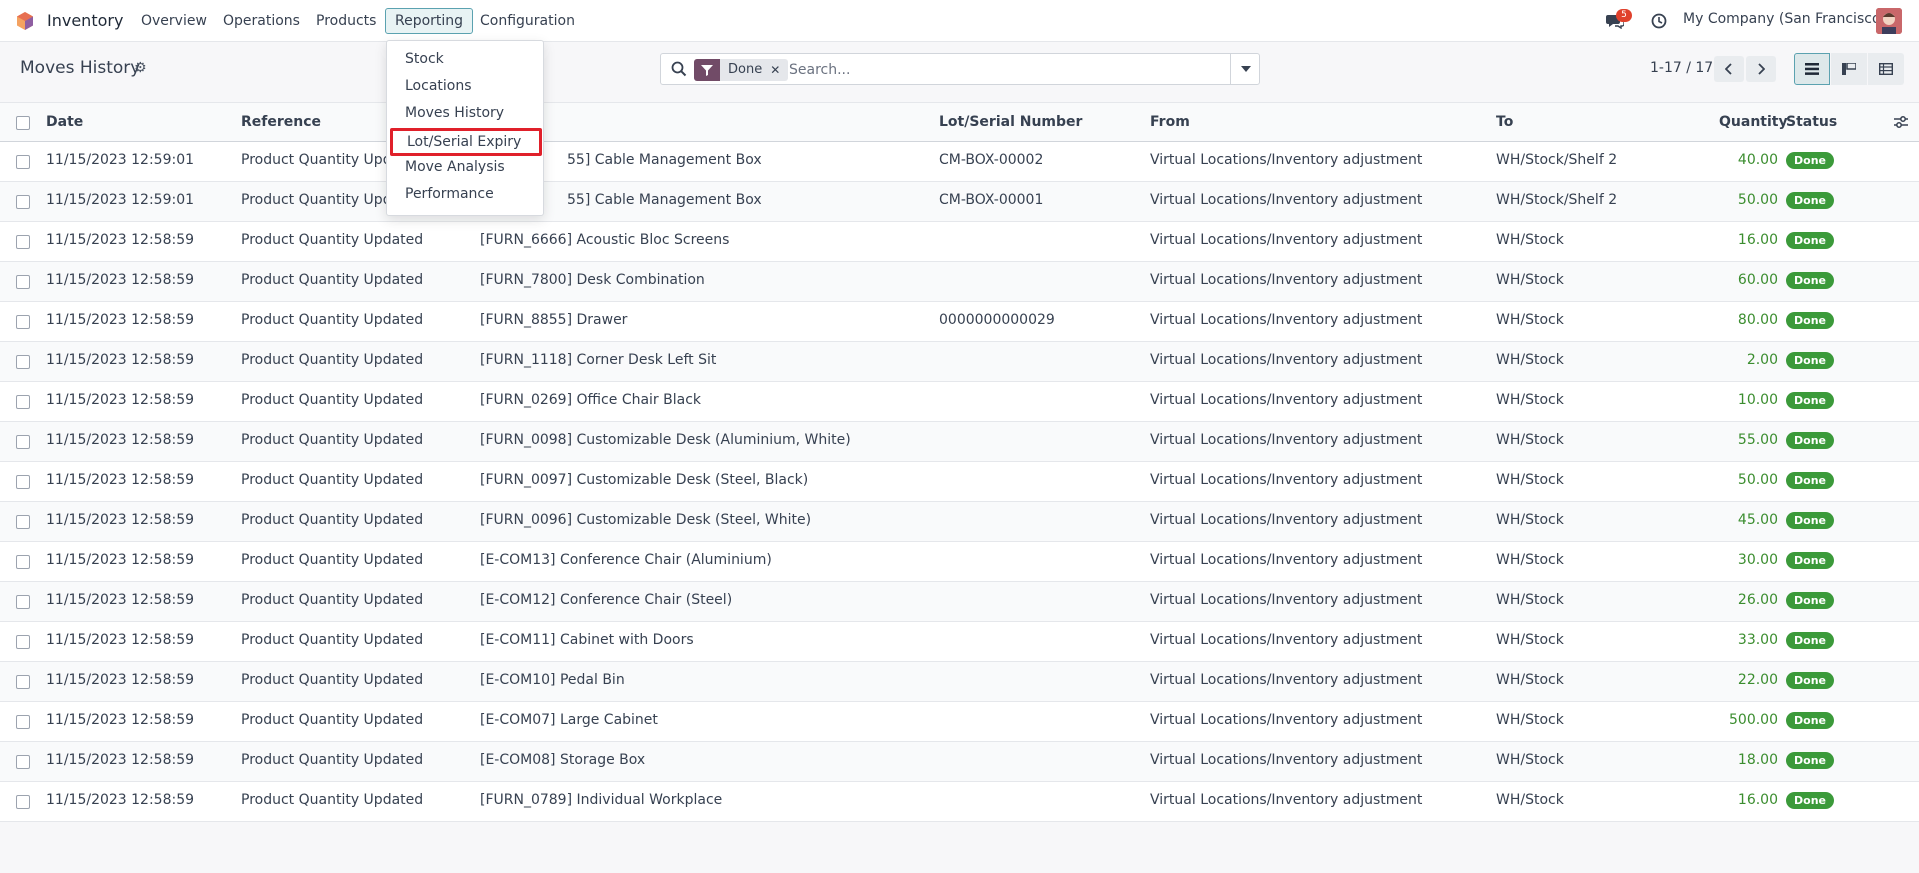 This screenshot has width=1919, height=873. Describe the element at coordinates (454, 113) in the screenshot. I see `menu-item-moves-history: Moves History` at that location.